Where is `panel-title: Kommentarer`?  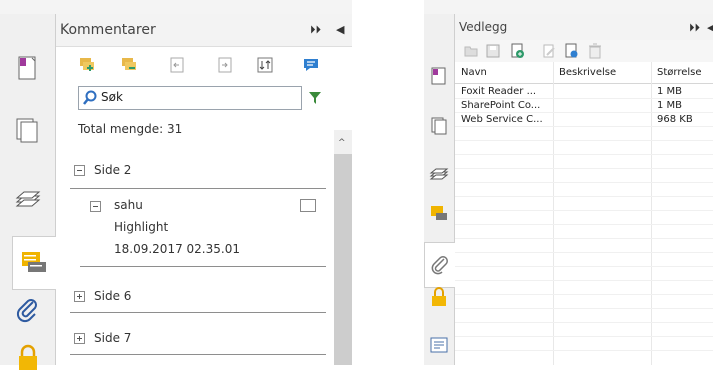 panel-title: Kommentarer is located at coordinates (108, 30).